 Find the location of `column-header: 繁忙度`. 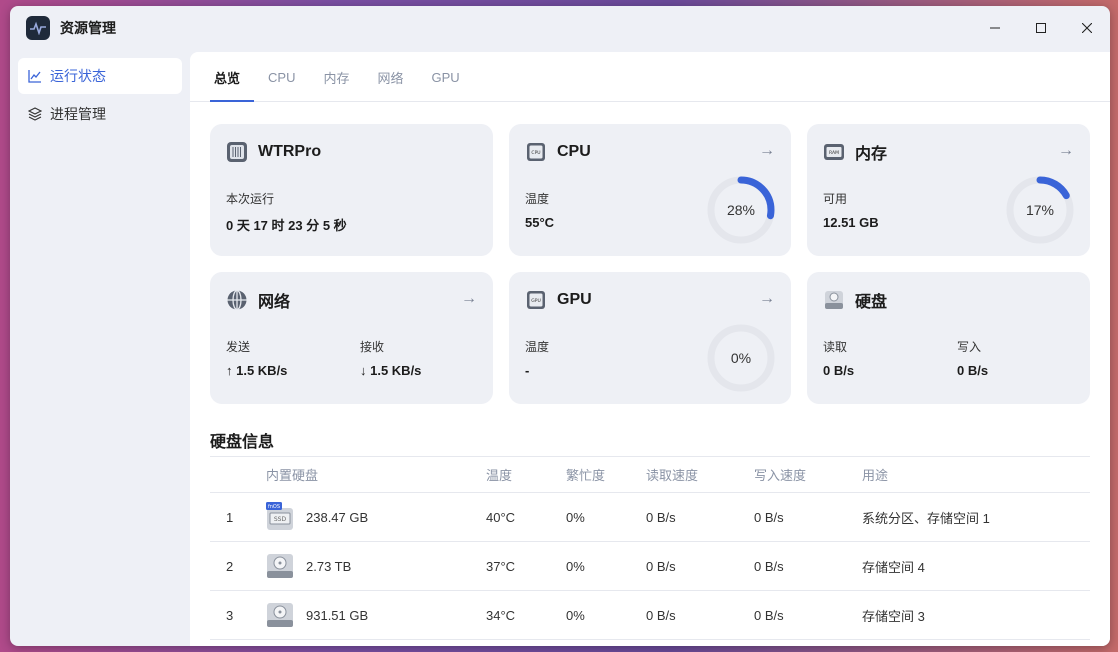

column-header: 繁忙度 is located at coordinates (606, 474).